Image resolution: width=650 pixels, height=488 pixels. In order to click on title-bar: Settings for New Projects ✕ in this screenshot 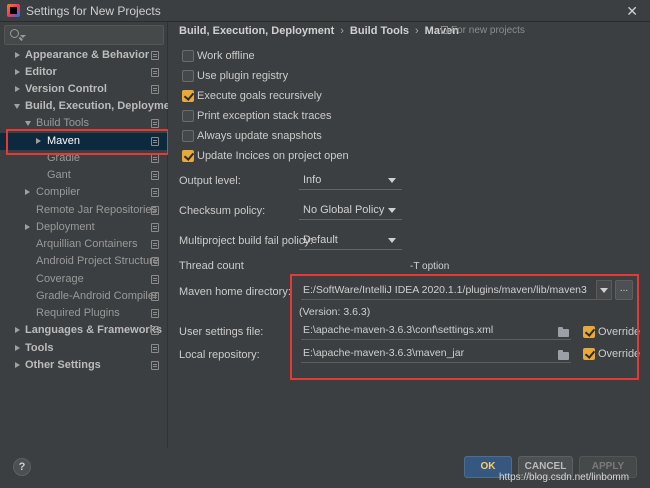, I will do `click(325, 11)`.